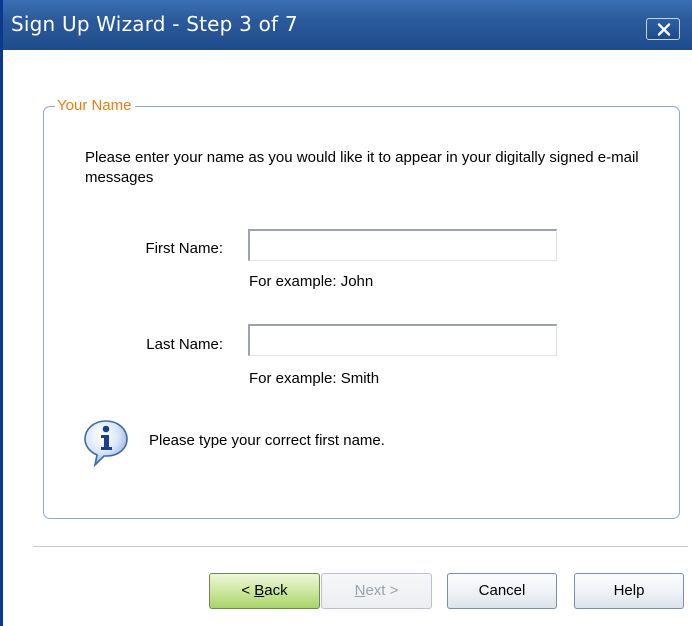 The width and height of the screenshot is (692, 626). Describe the element at coordinates (184, 344) in the screenshot. I see `last-name-label: Last Name:` at that location.